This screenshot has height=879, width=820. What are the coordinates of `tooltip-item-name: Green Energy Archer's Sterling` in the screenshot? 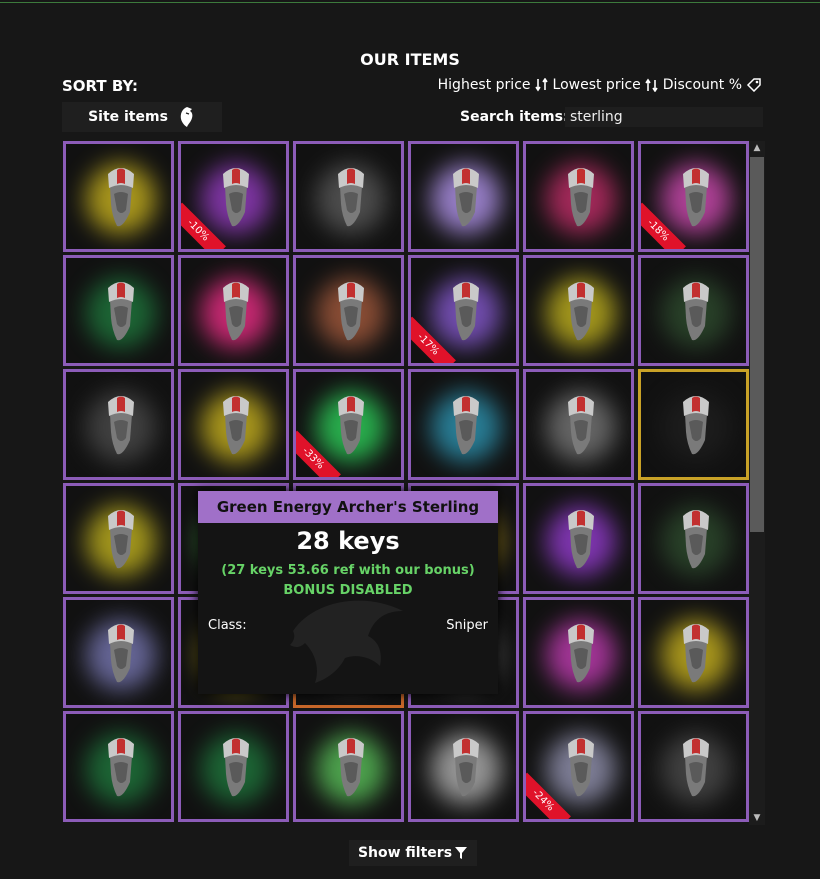 It's located at (348, 507).